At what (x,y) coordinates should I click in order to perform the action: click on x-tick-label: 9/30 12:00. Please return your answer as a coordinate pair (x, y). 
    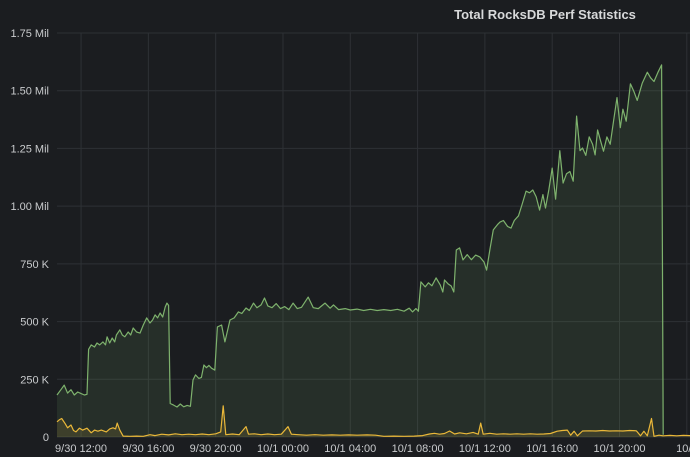
    Looking at the image, I should click on (81, 449).